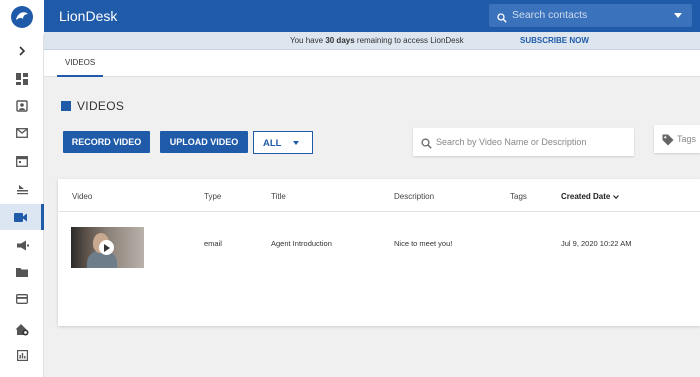 This screenshot has width=700, height=377. Describe the element at coordinates (590, 196) in the screenshot. I see `column-header-created-date: Created Date` at that location.